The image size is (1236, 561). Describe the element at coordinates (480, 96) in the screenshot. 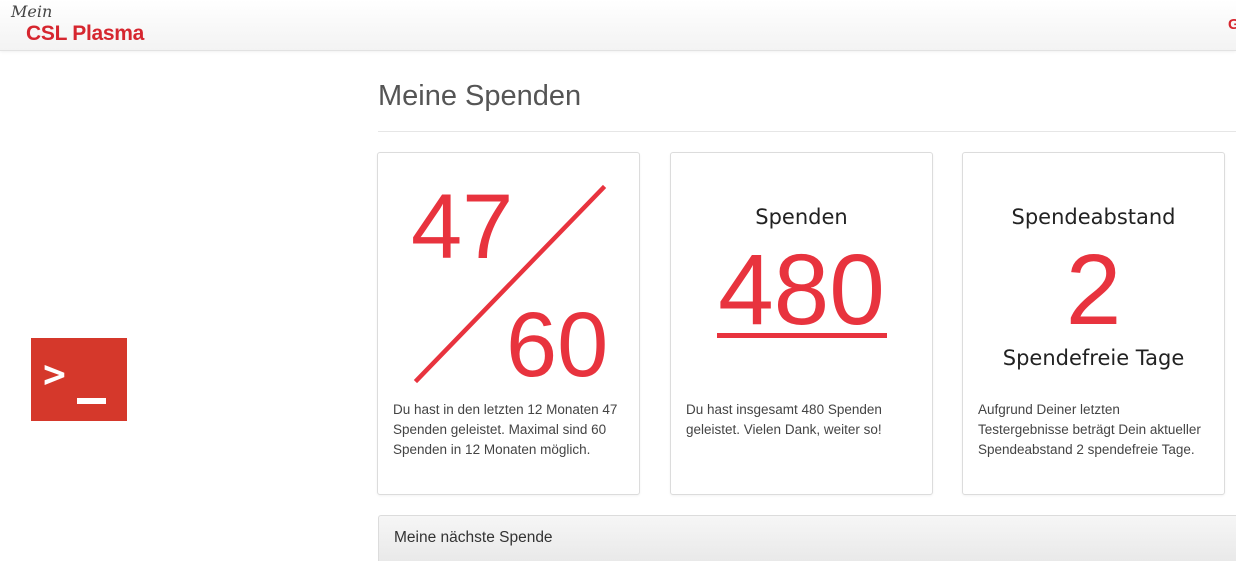

I see `page-title: Meine Spenden` at that location.